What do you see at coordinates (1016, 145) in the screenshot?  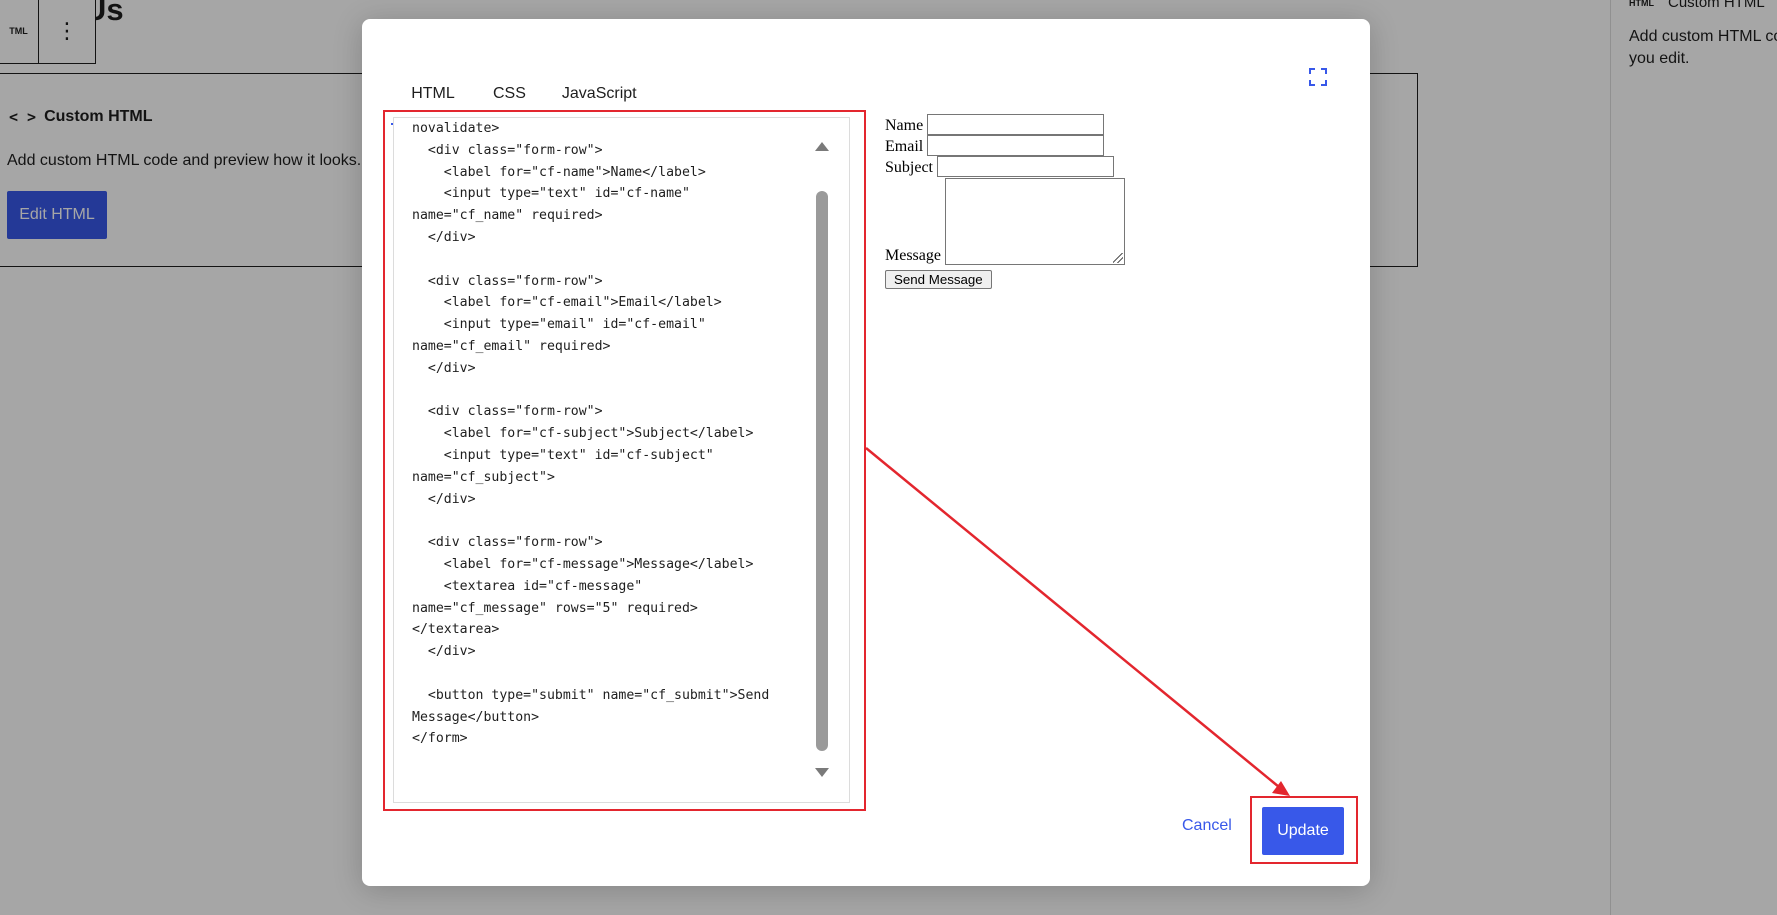 I see `preview-email-input` at bounding box center [1016, 145].